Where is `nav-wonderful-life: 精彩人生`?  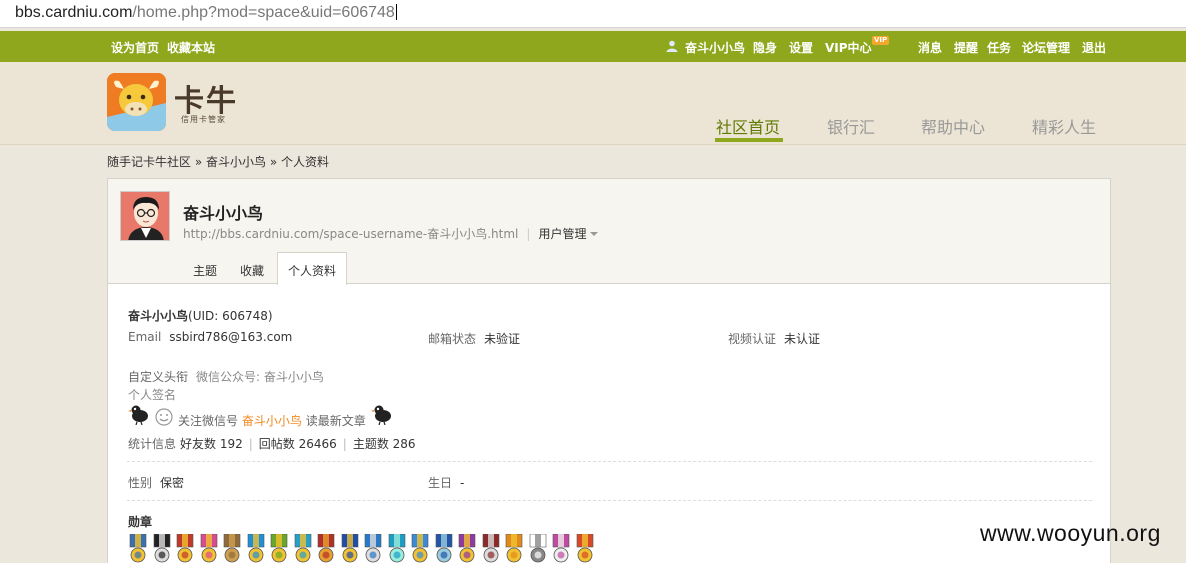 nav-wonderful-life: 精彩人生 is located at coordinates (1064, 126).